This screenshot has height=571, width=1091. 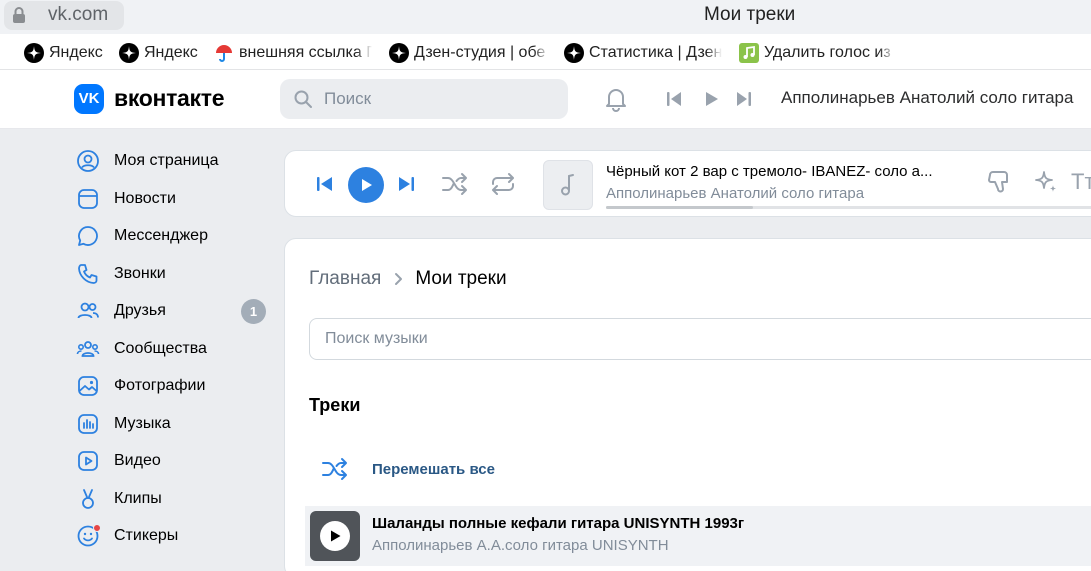 What do you see at coordinates (19, 15) in the screenshot?
I see `lock-icon` at bounding box center [19, 15].